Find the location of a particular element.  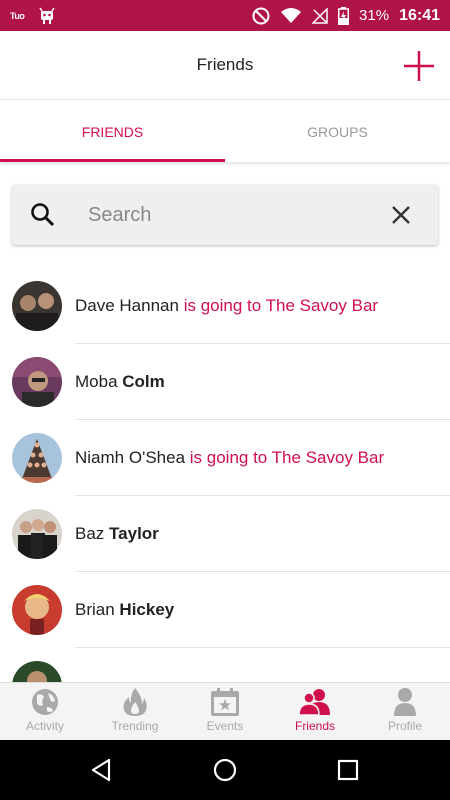

wifi-icon is located at coordinates (291, 15).